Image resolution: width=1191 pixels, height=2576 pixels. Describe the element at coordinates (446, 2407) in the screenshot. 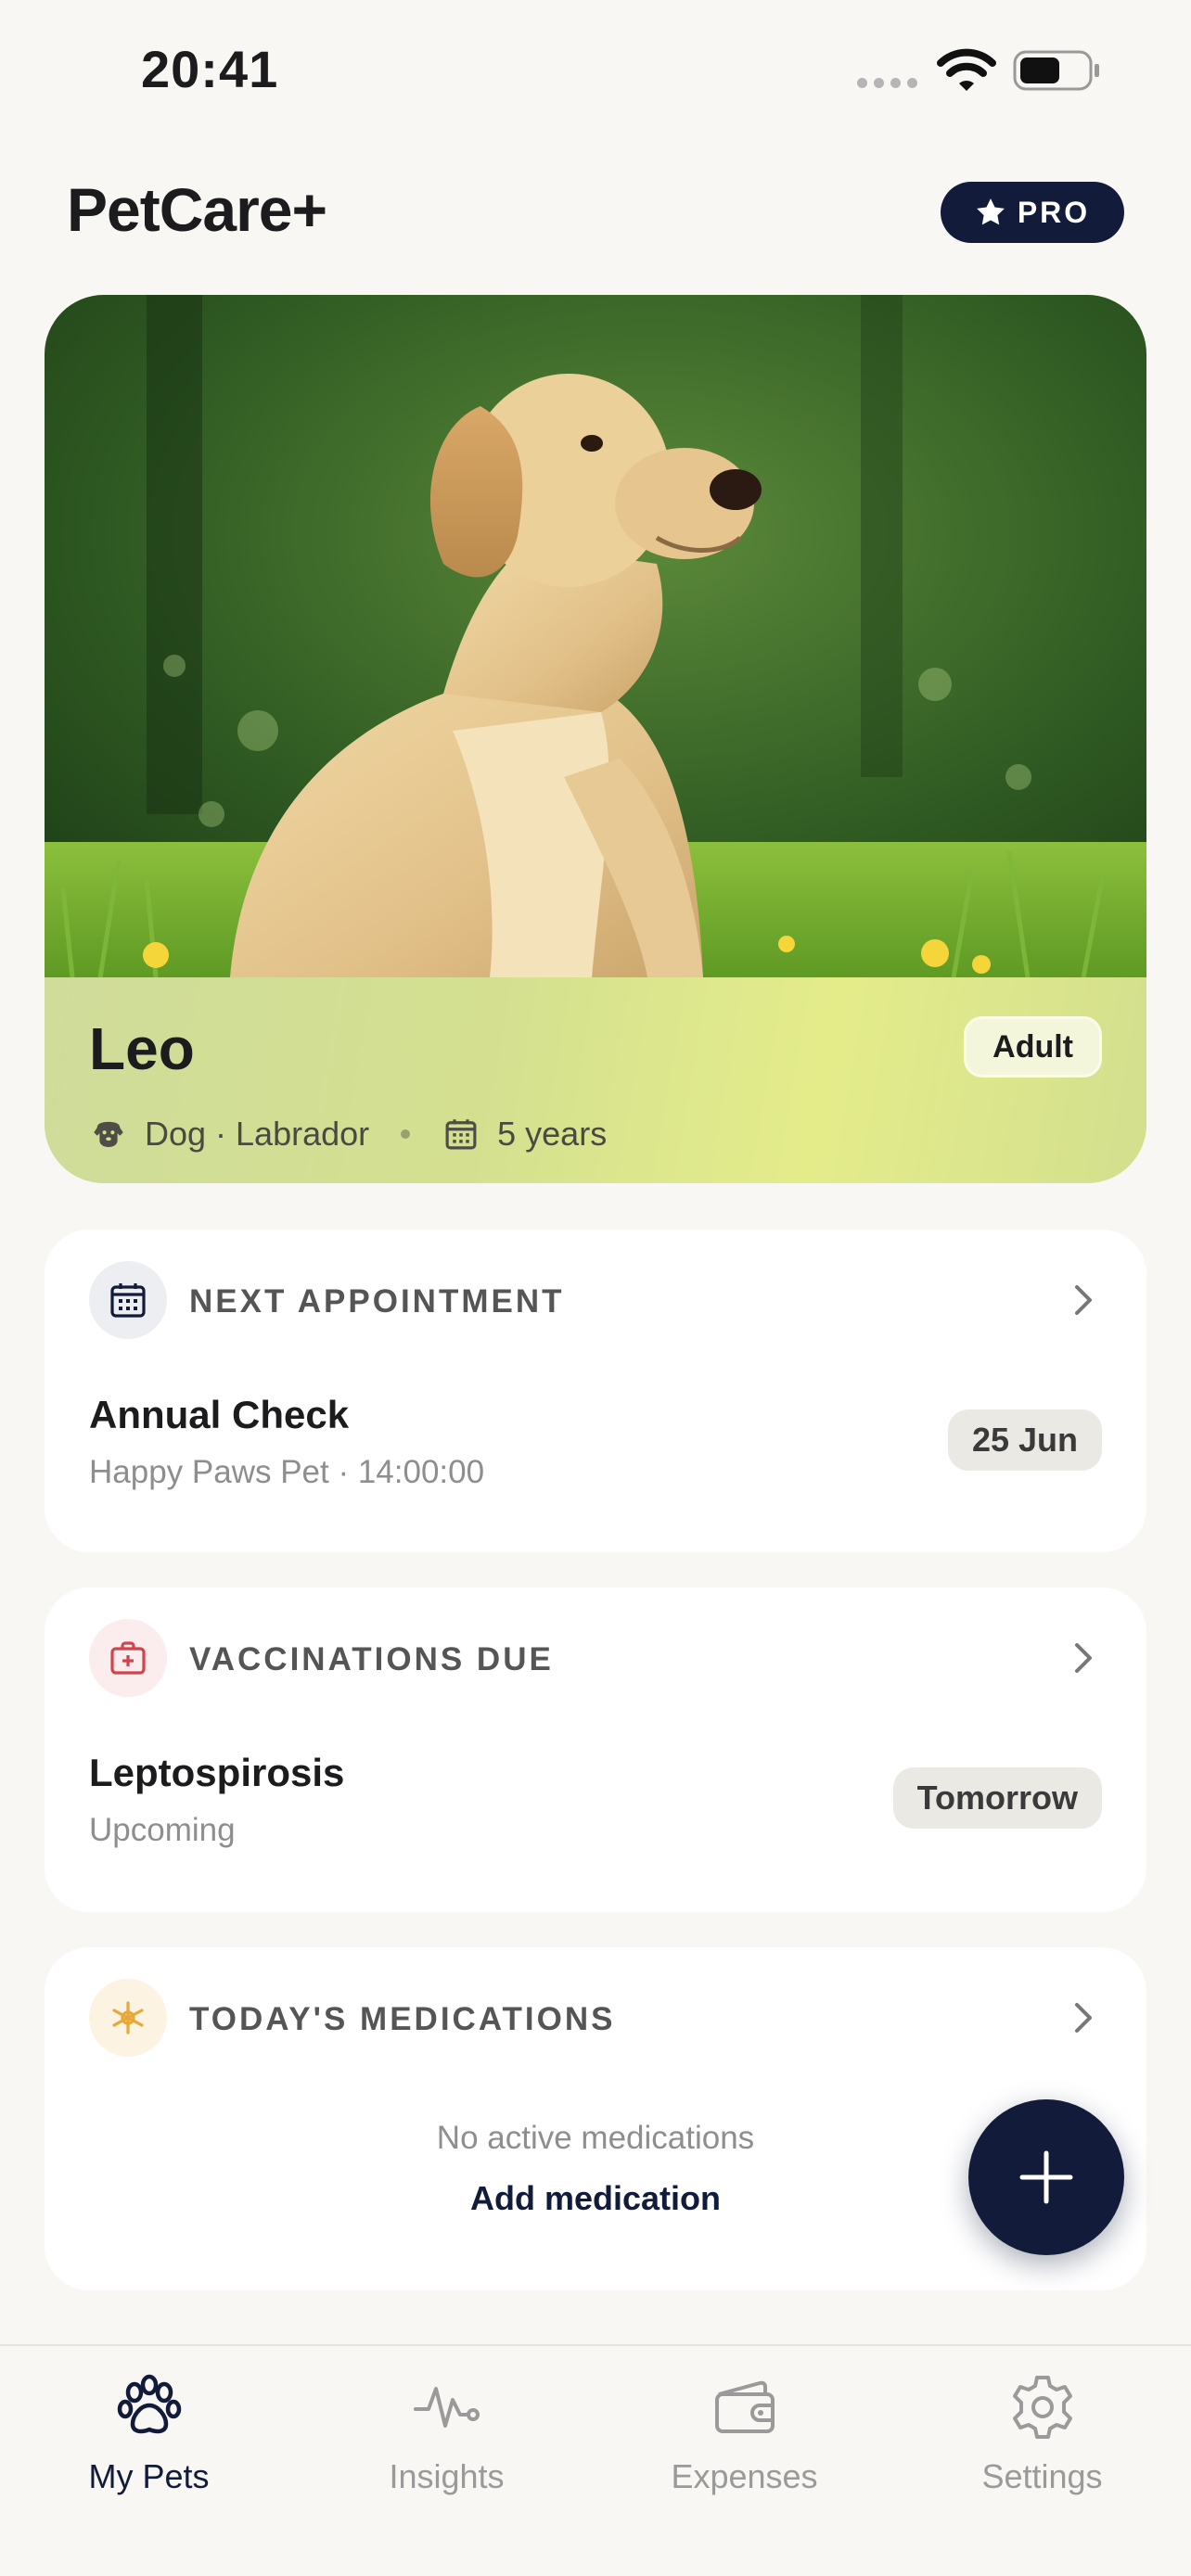

I see `activity-icon` at that location.